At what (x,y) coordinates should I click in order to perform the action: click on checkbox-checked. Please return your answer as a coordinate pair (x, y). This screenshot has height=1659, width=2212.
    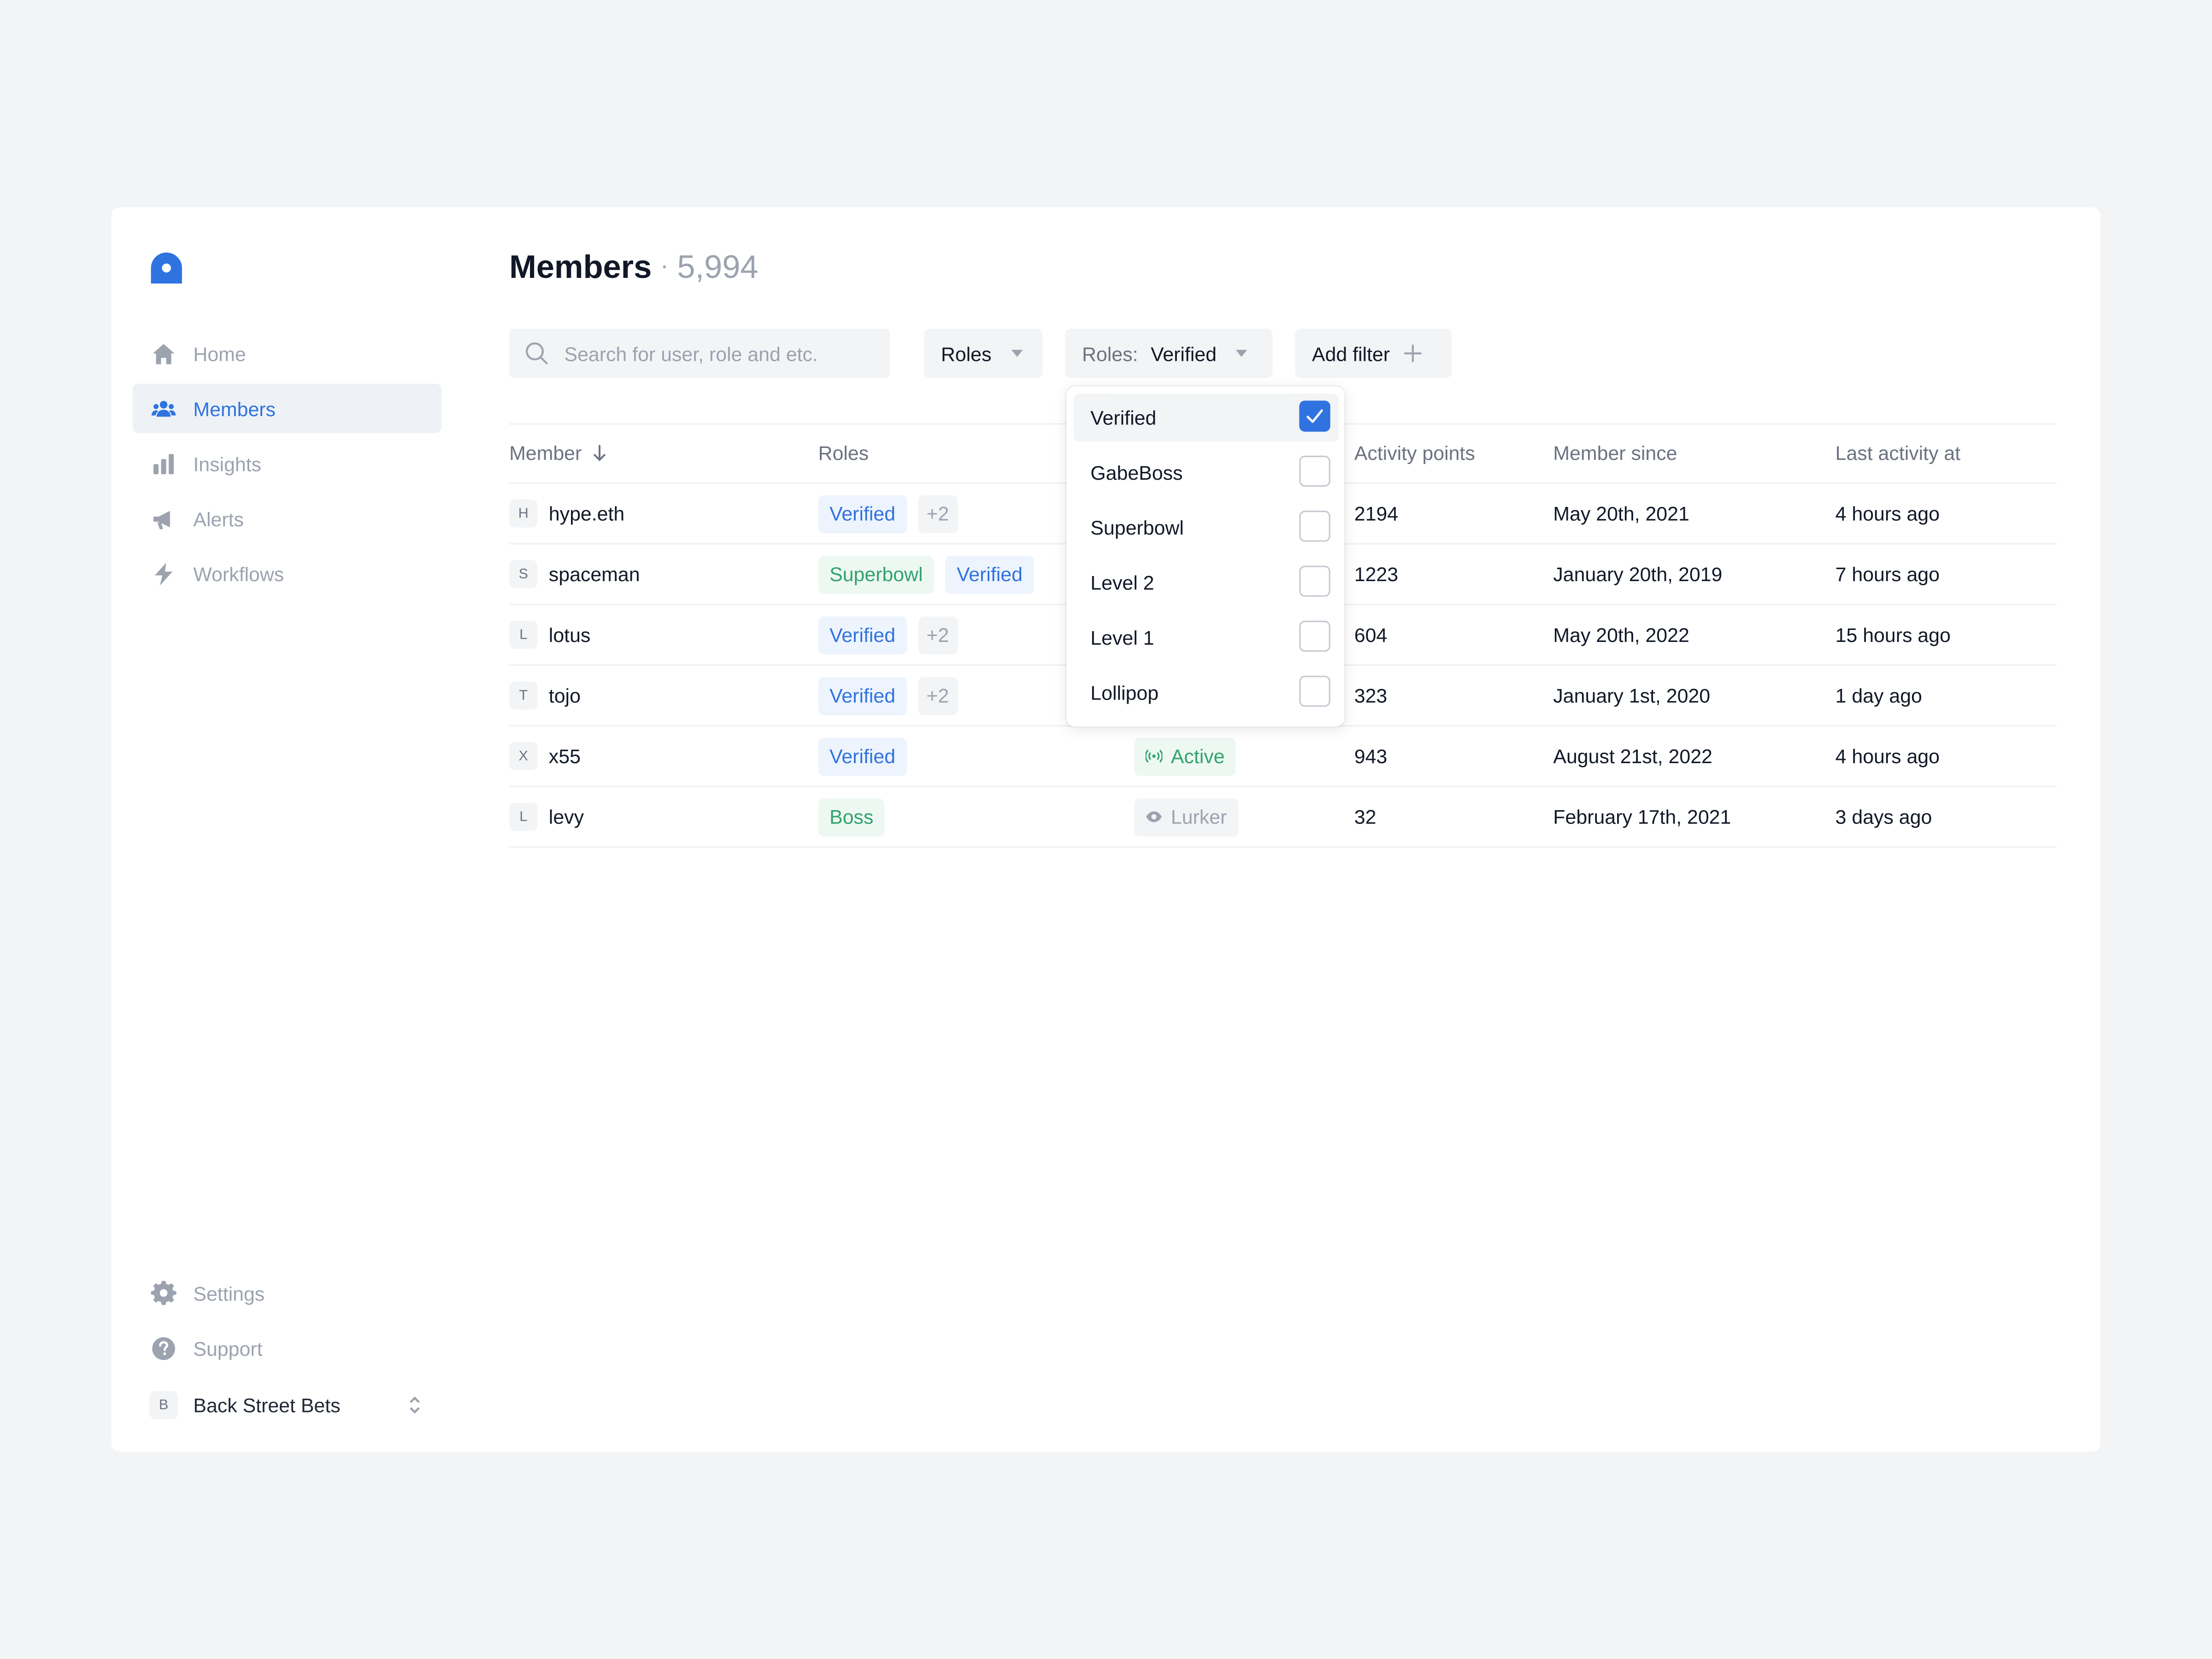
    Looking at the image, I should click on (1314, 416).